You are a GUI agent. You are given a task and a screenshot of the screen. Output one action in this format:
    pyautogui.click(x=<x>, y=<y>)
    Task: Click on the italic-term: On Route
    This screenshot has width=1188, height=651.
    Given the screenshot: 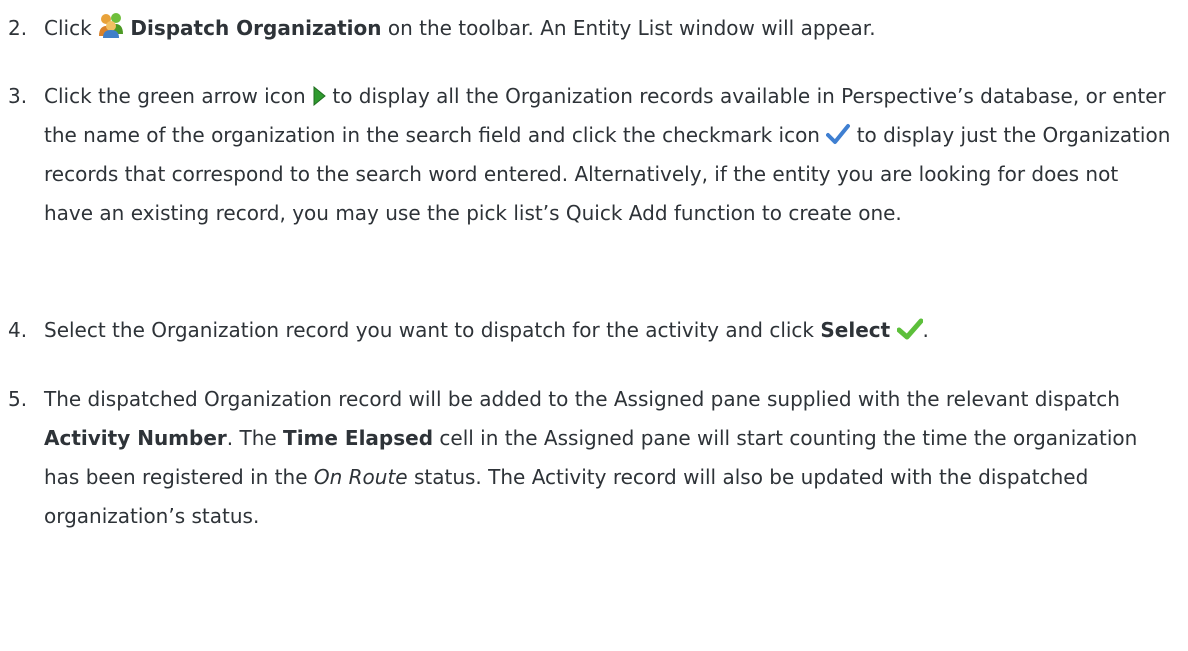 What is the action you would take?
    pyautogui.click(x=360, y=477)
    